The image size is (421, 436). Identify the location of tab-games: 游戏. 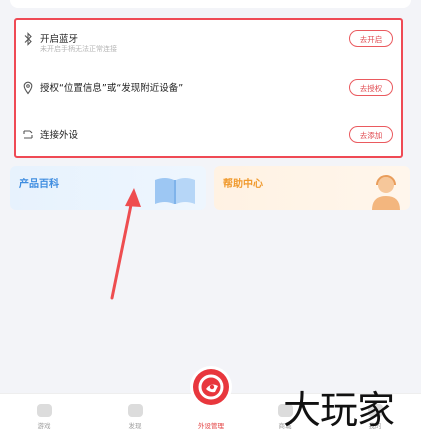
(44, 417).